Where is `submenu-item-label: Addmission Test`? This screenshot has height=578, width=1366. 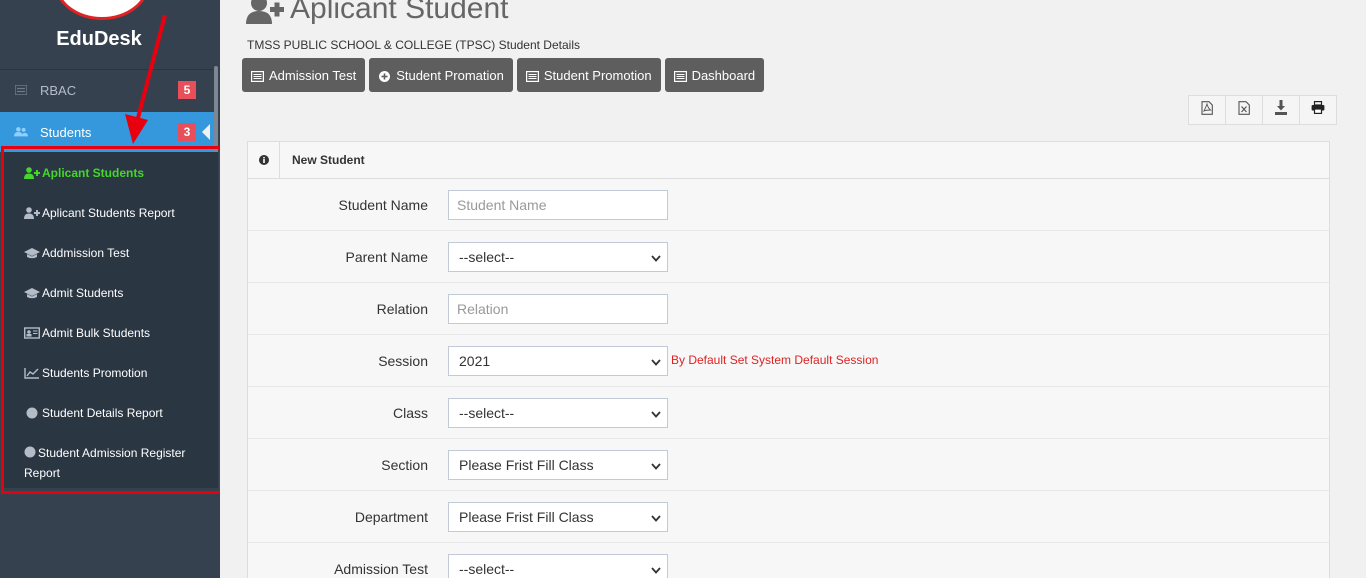 submenu-item-label: Addmission Test is located at coordinates (86, 253).